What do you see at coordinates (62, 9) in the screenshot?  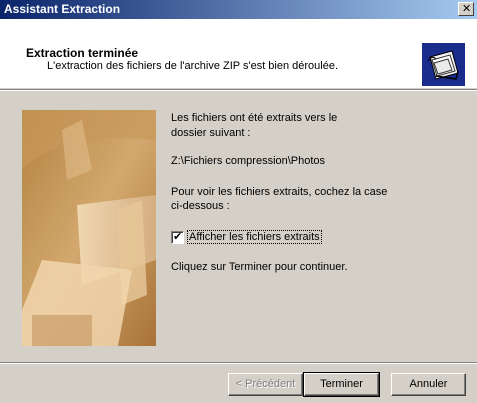 I see `window-title: Assistant Extraction` at bounding box center [62, 9].